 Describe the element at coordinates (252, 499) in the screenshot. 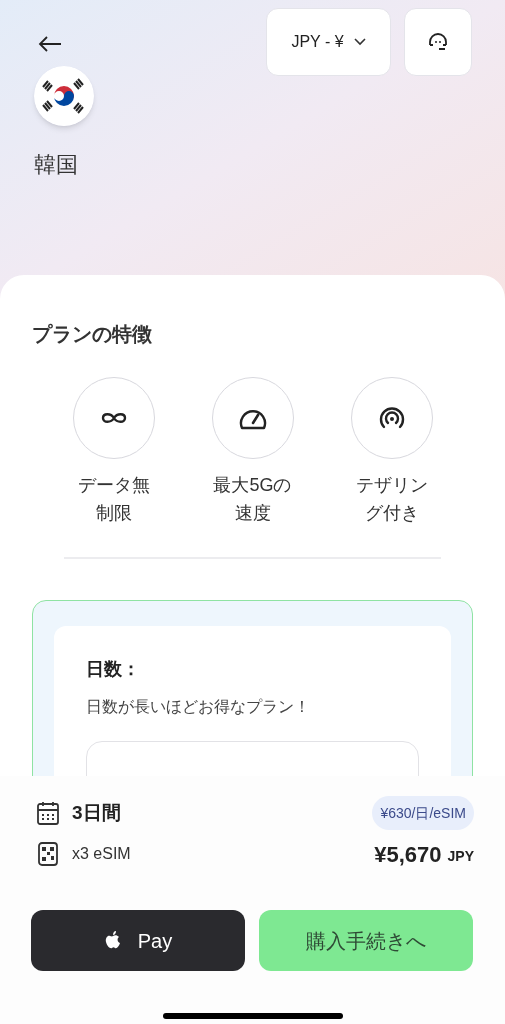

I see `feature-label: 最大5Gの速度` at that location.